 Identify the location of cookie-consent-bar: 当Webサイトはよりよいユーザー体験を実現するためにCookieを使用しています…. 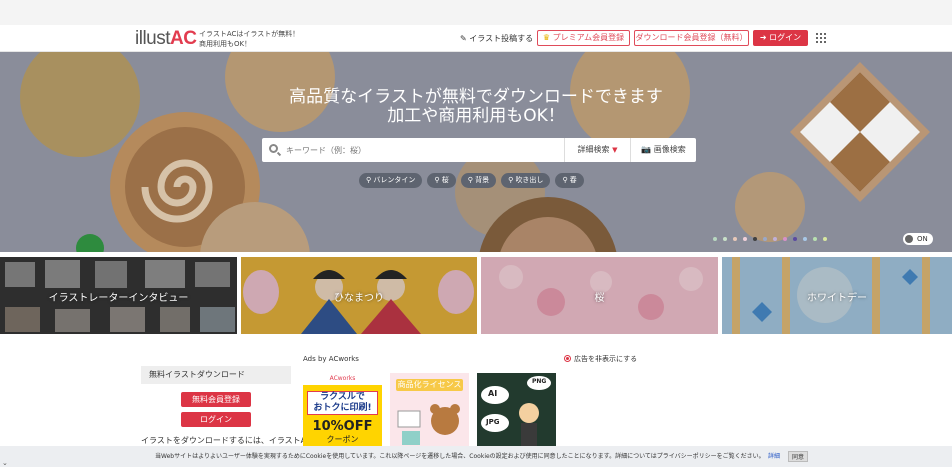
(476, 456).